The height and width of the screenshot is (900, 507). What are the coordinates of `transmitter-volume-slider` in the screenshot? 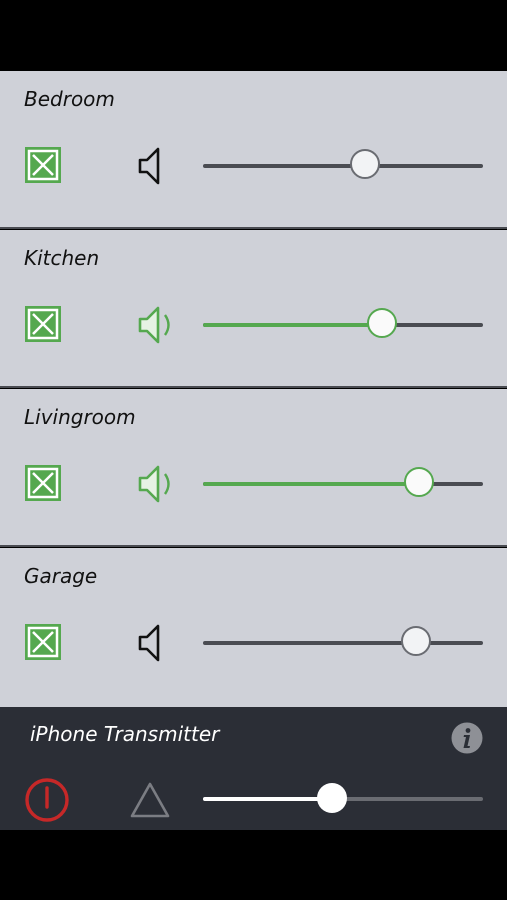 It's located at (343, 798).